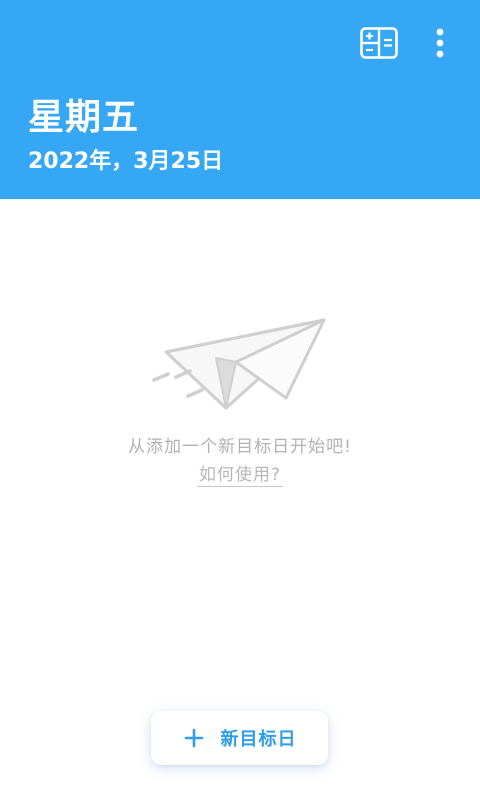 The image size is (480, 800). I want to click on current-date: 2022年，3月25日, so click(126, 161).